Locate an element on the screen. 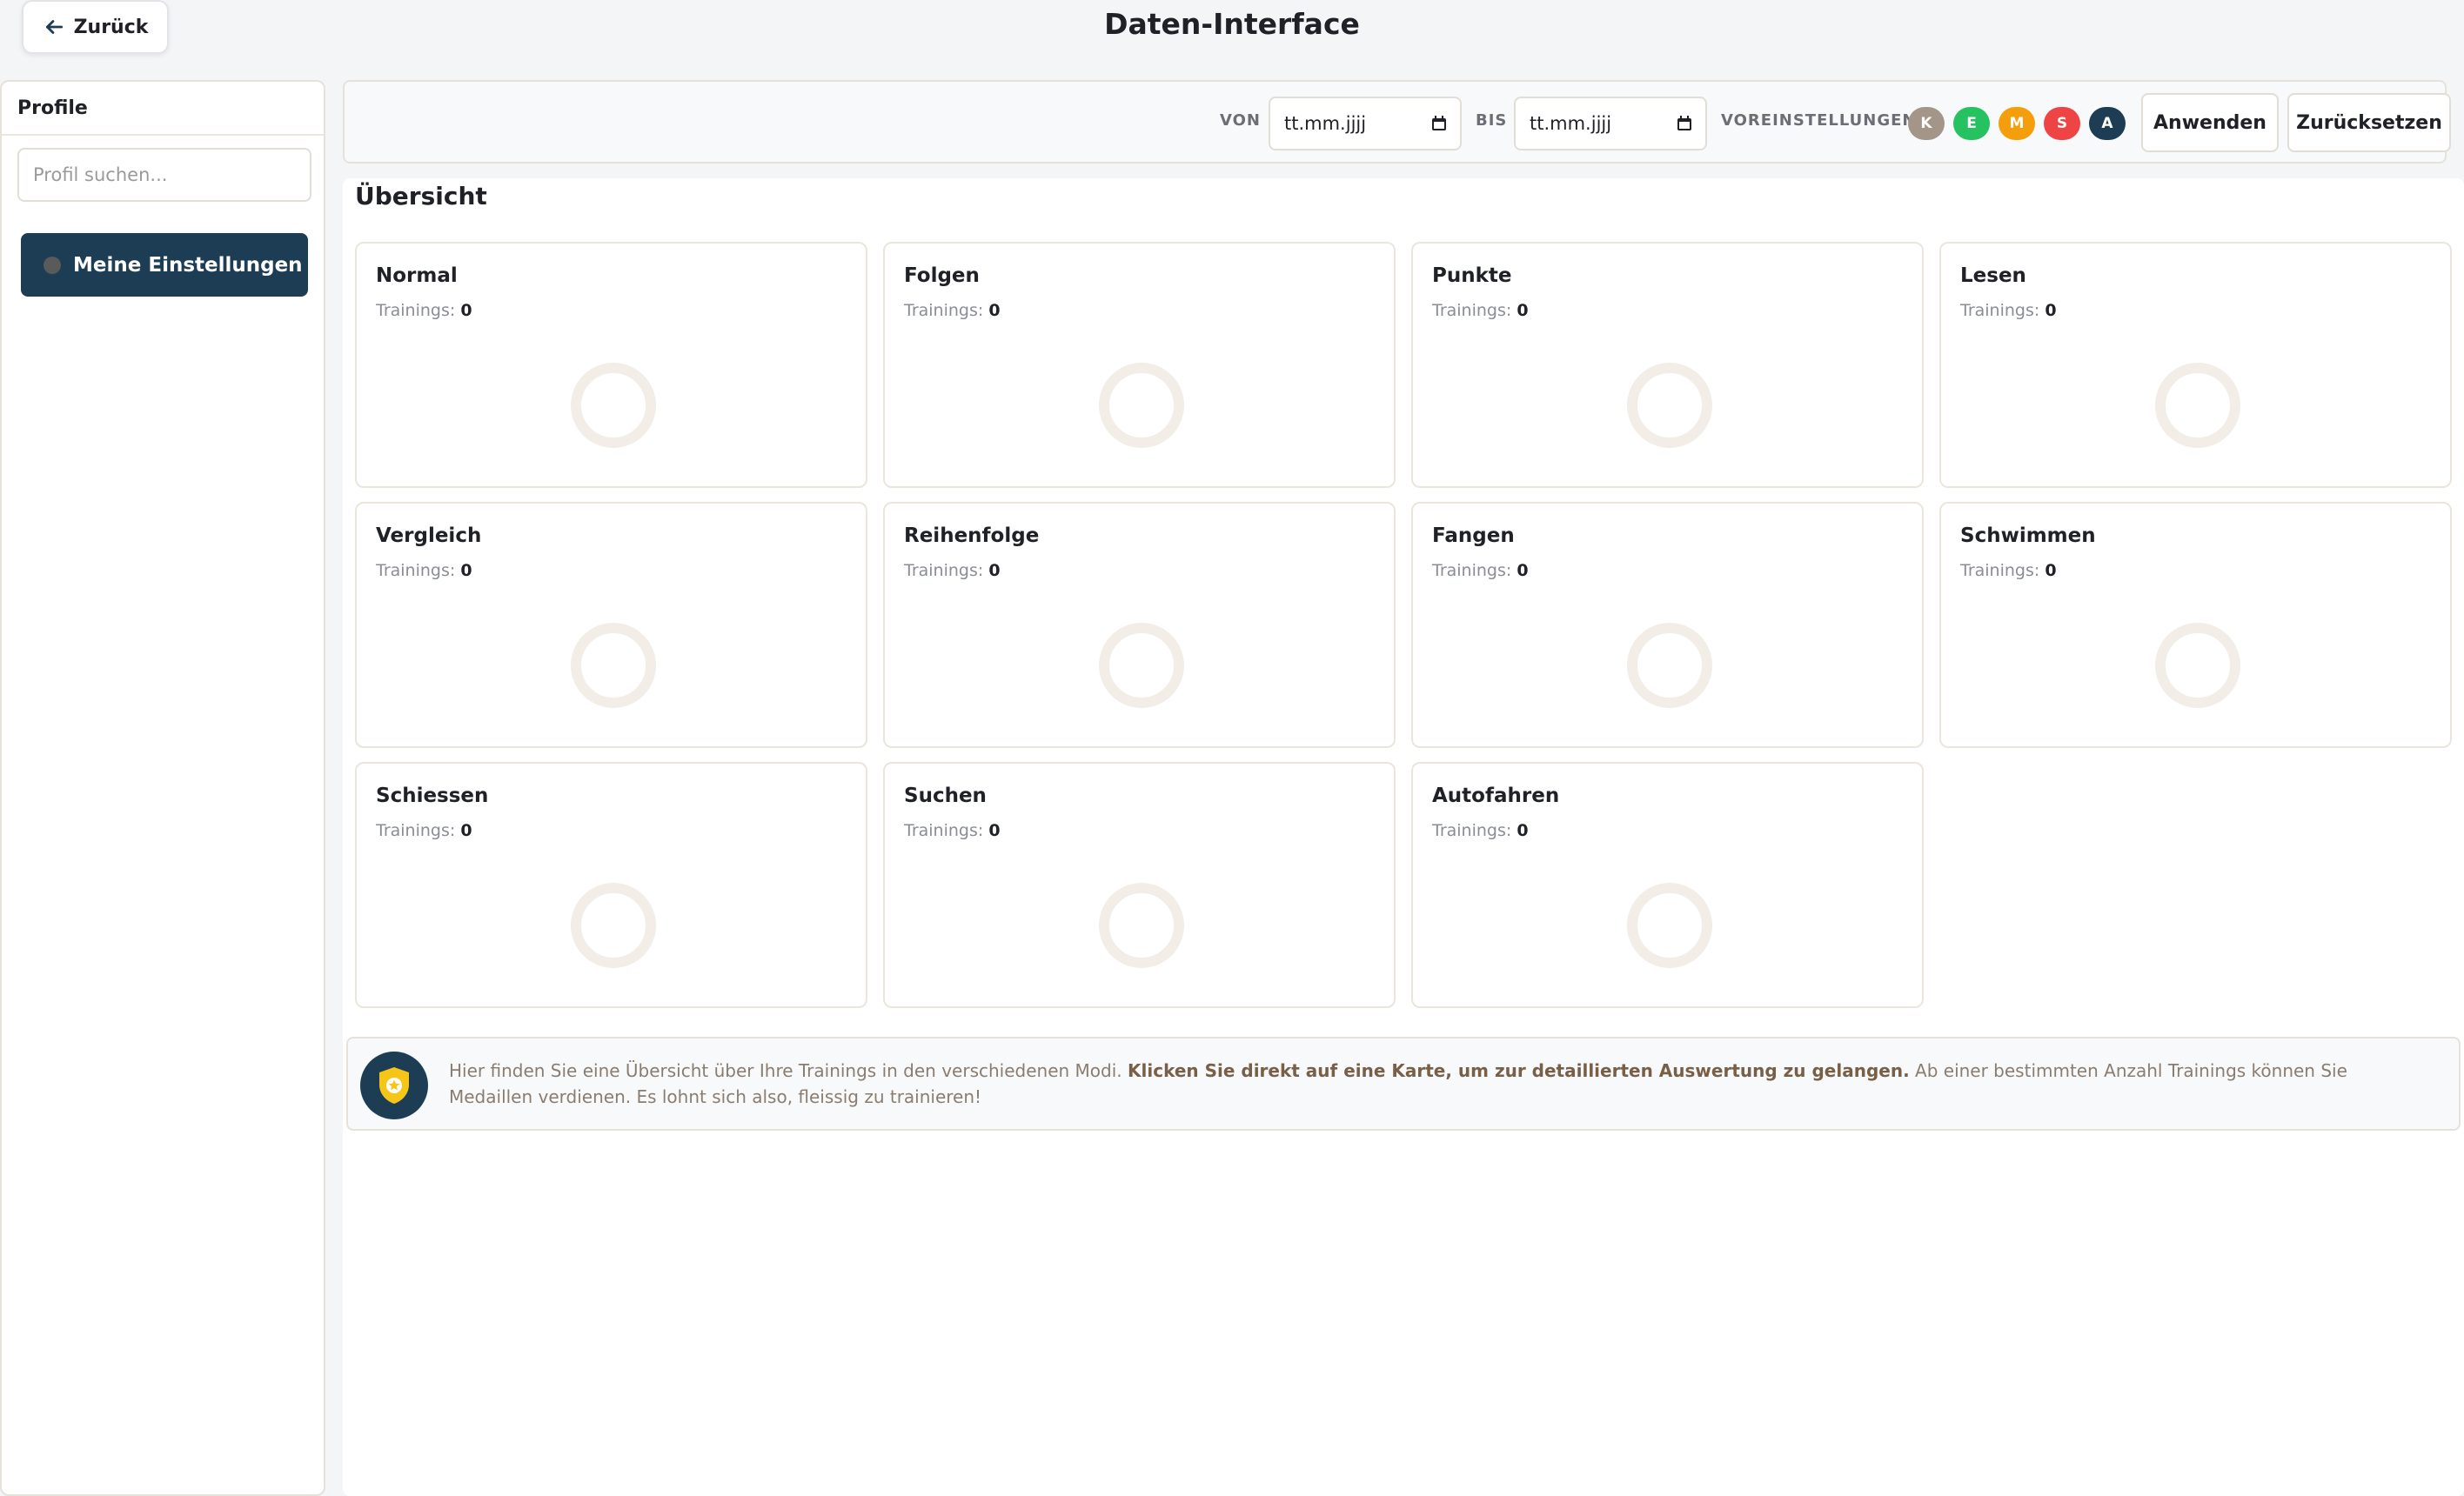  card-title: Suchen is located at coordinates (945, 796).